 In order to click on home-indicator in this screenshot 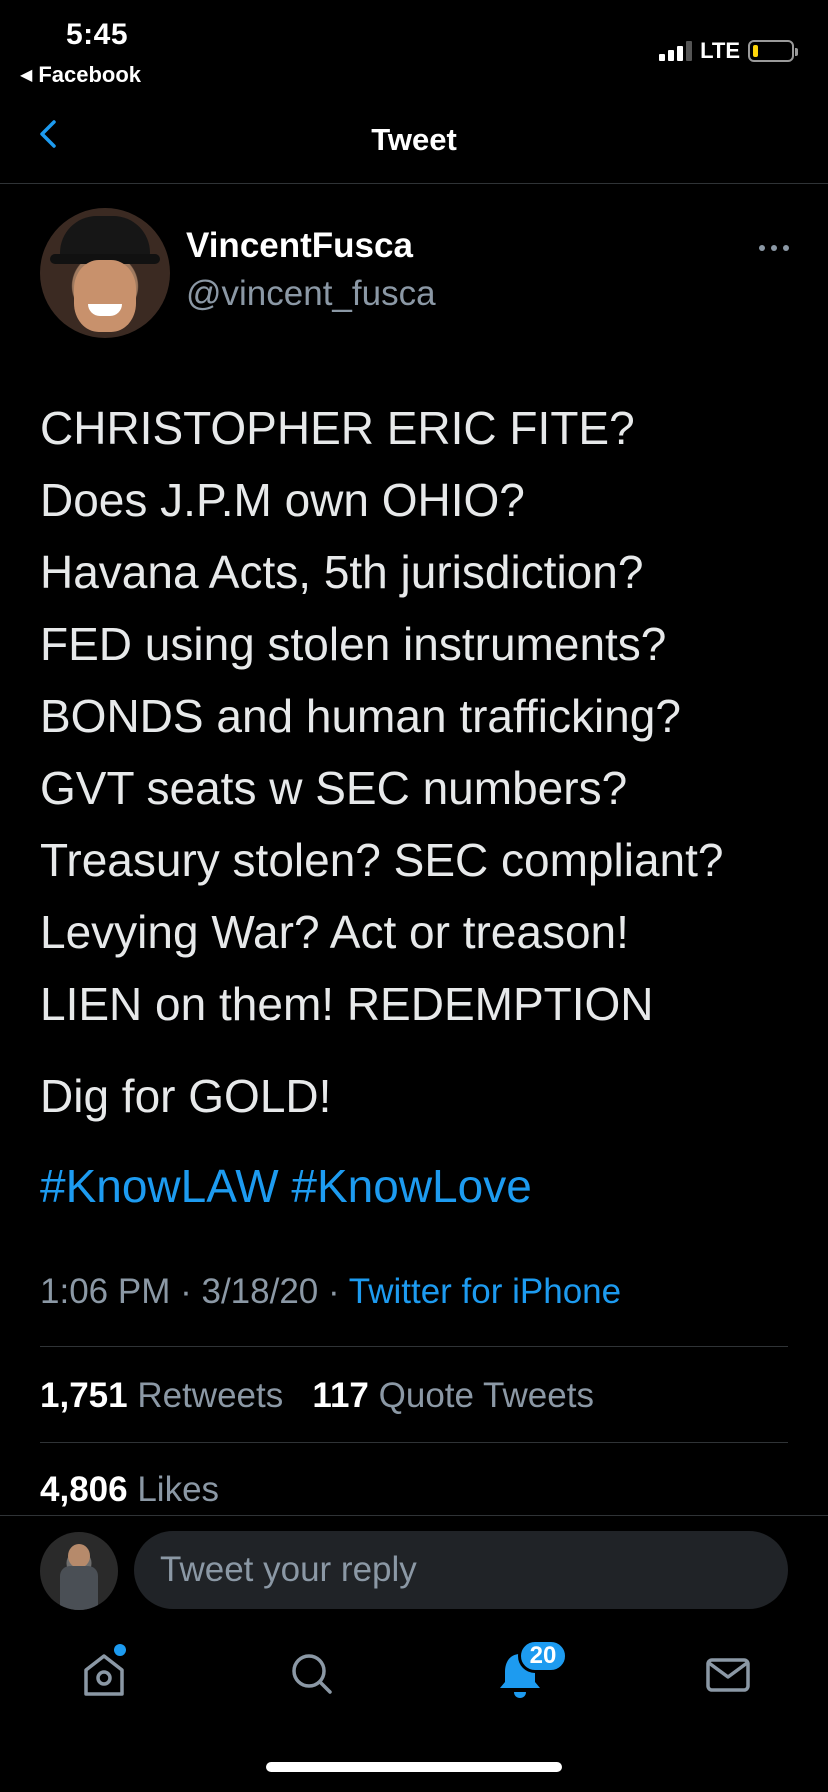, I will do `click(414, 1767)`.